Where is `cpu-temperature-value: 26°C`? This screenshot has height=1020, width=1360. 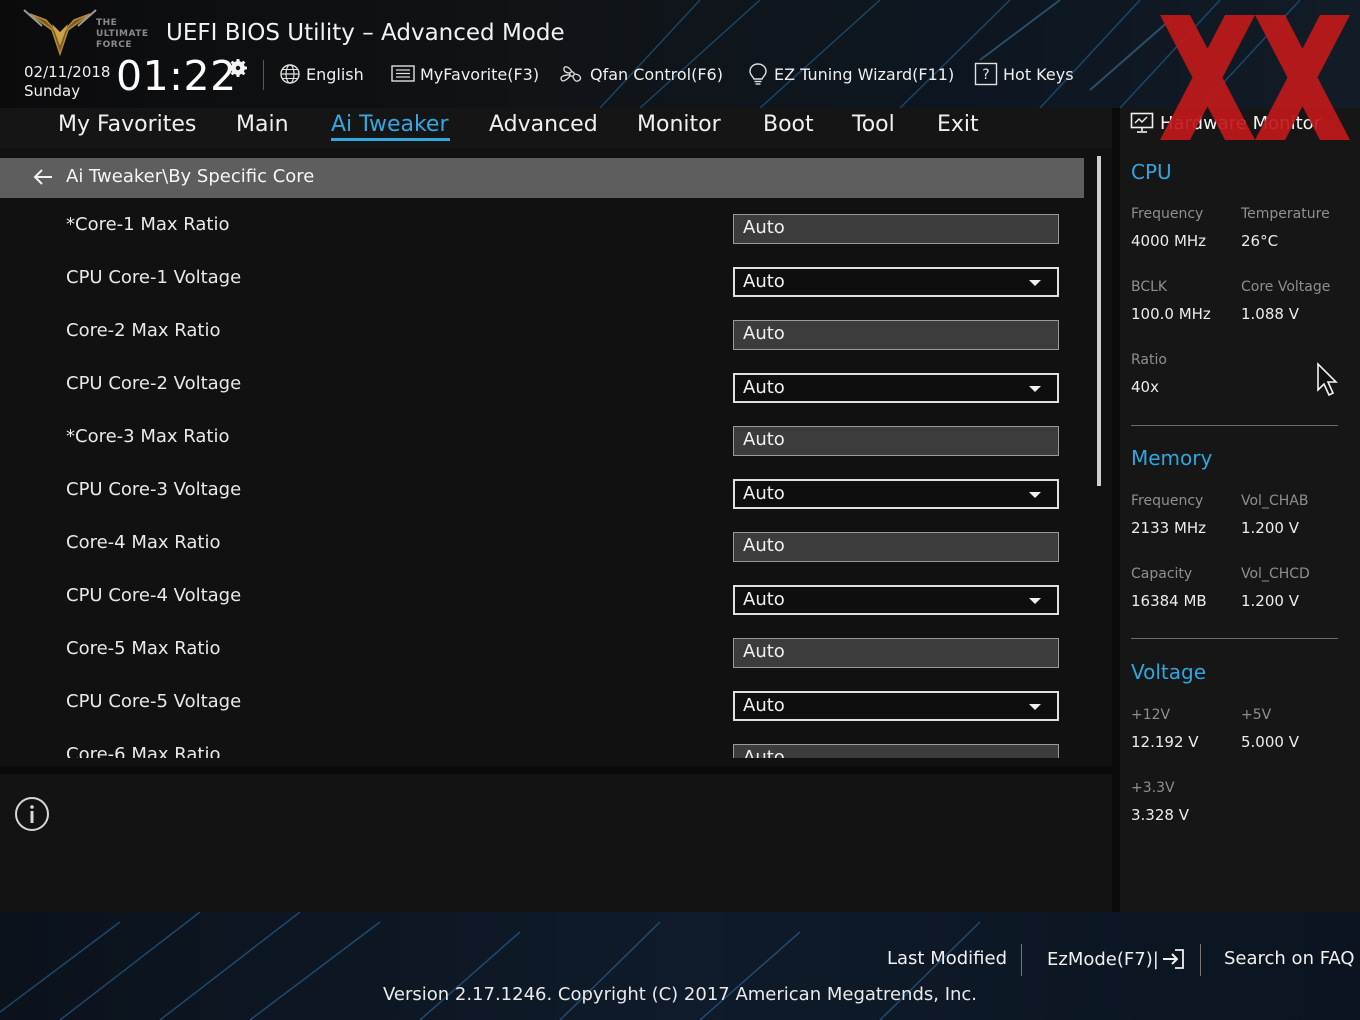 cpu-temperature-value: 26°C is located at coordinates (1260, 241).